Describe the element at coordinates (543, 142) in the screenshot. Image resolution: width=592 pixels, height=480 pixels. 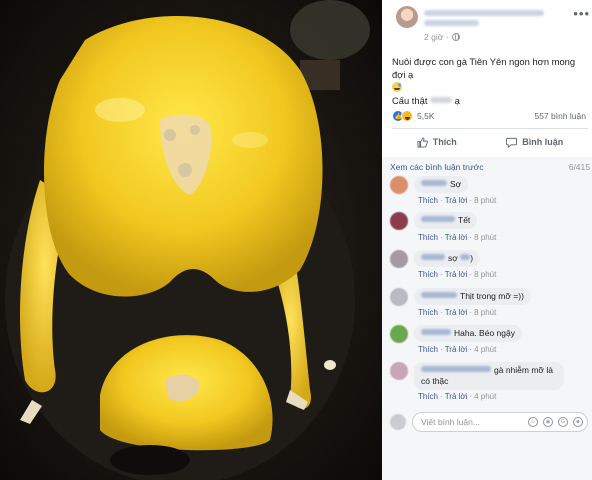
I see `comment-button-label: Bình luận` at that location.